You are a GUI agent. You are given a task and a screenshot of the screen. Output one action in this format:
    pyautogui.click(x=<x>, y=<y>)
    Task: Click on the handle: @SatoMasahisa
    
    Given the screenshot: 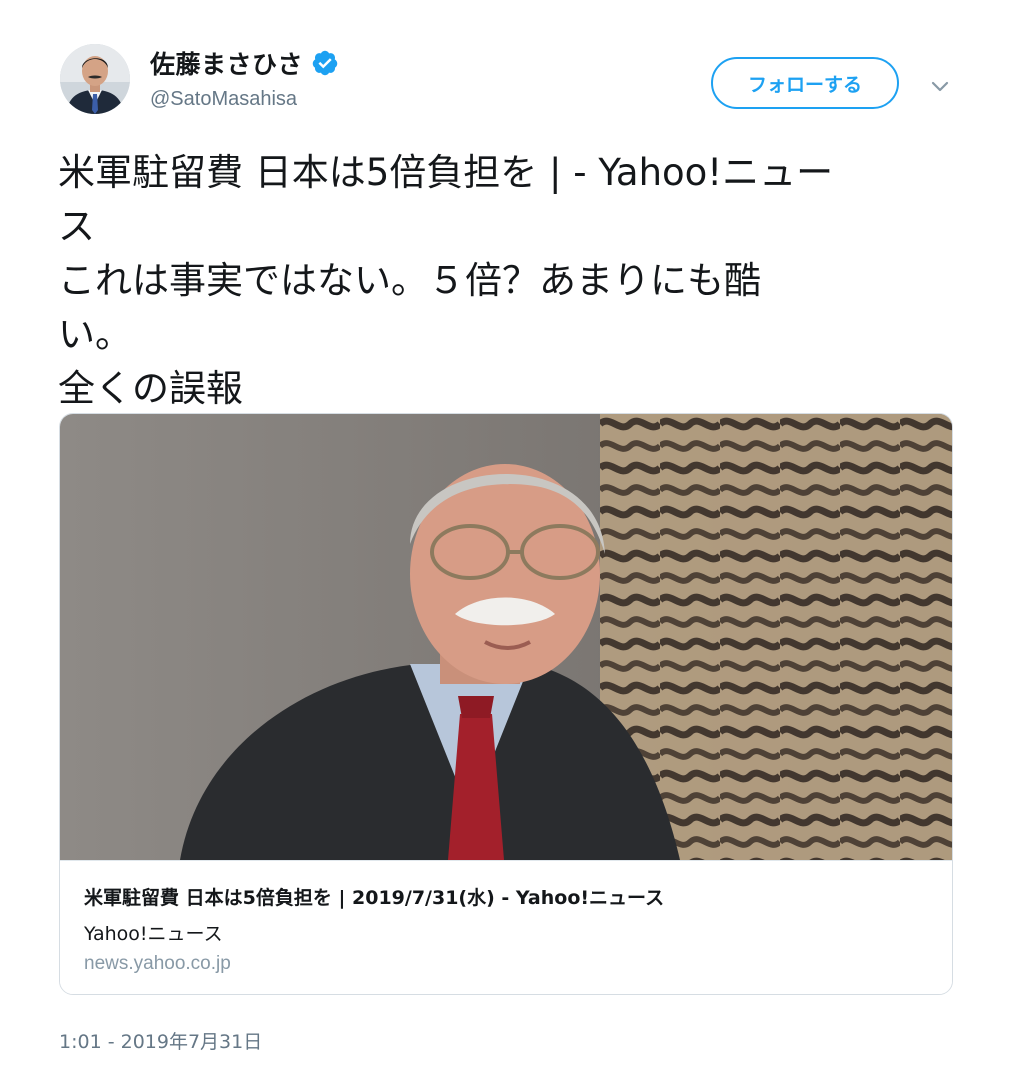 What is the action you would take?
    pyautogui.click(x=244, y=99)
    